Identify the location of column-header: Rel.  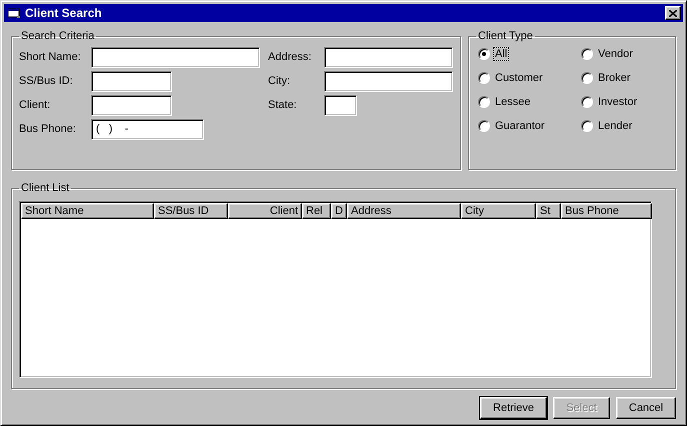
(316, 211).